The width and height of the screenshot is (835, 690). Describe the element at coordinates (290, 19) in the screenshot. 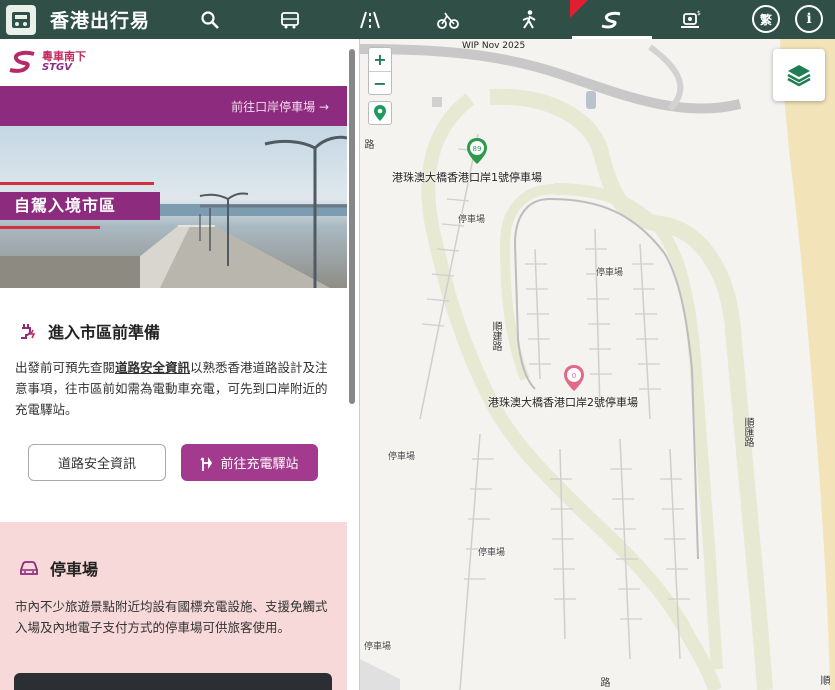

I see `bus-icon` at that location.